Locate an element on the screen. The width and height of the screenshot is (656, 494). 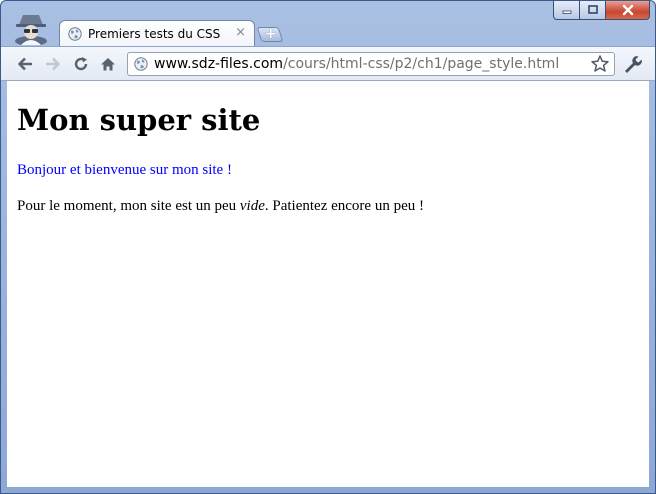
welcome-text: Bonjour et bienvenue sur mon site ! is located at coordinates (124, 170).